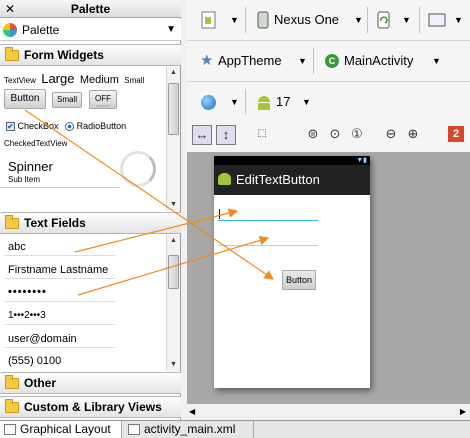 The height and width of the screenshot is (438, 470). Describe the element at coordinates (103, 99) in the screenshot. I see `toggle-button-widget: OFF` at that location.